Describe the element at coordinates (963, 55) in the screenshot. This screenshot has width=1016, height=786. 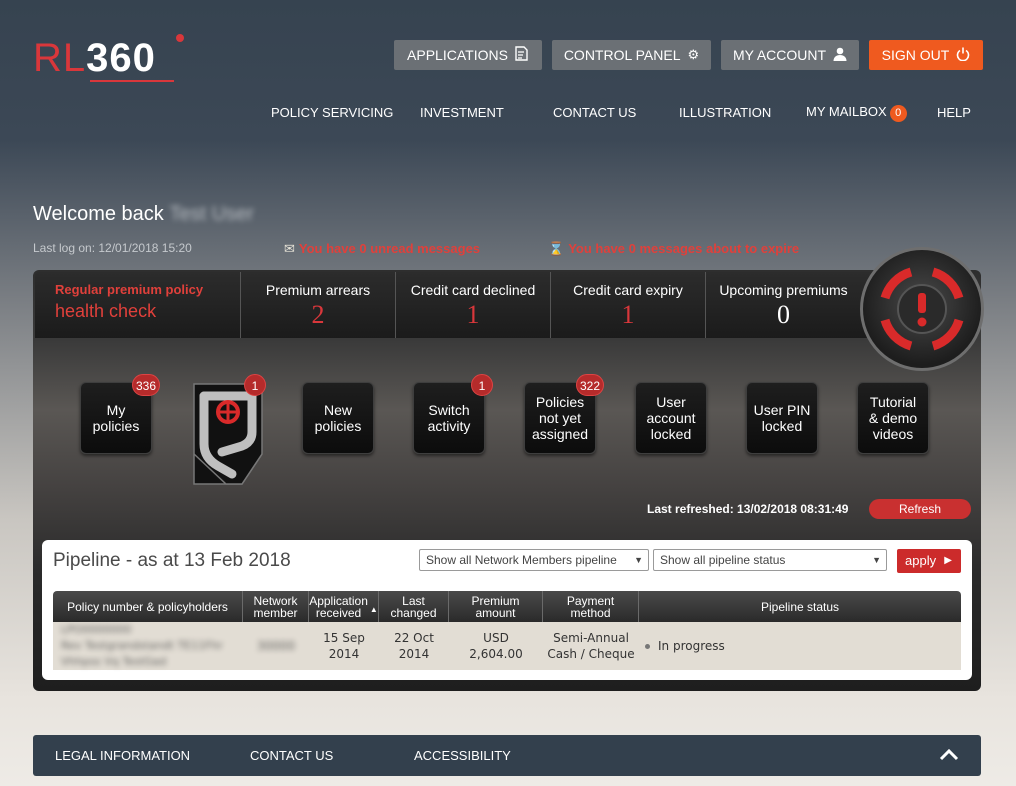
I see `power-icon` at that location.